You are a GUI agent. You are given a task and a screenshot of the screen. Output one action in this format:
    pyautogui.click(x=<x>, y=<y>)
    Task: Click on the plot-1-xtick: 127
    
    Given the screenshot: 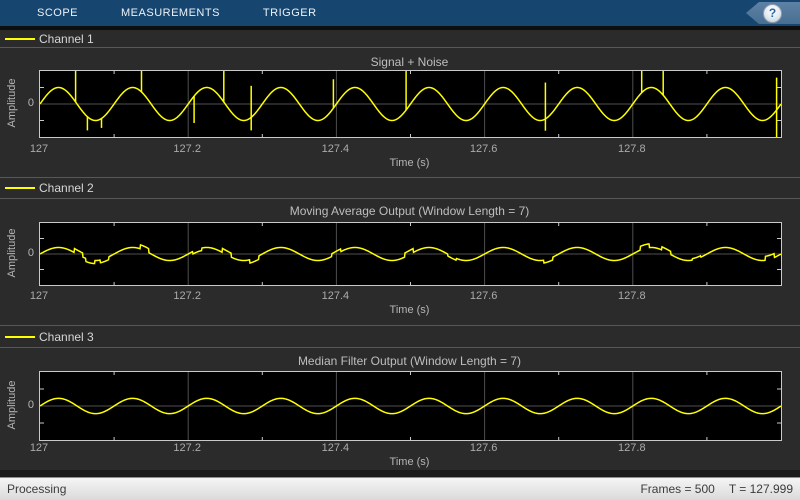 What is the action you would take?
    pyautogui.click(x=39, y=149)
    